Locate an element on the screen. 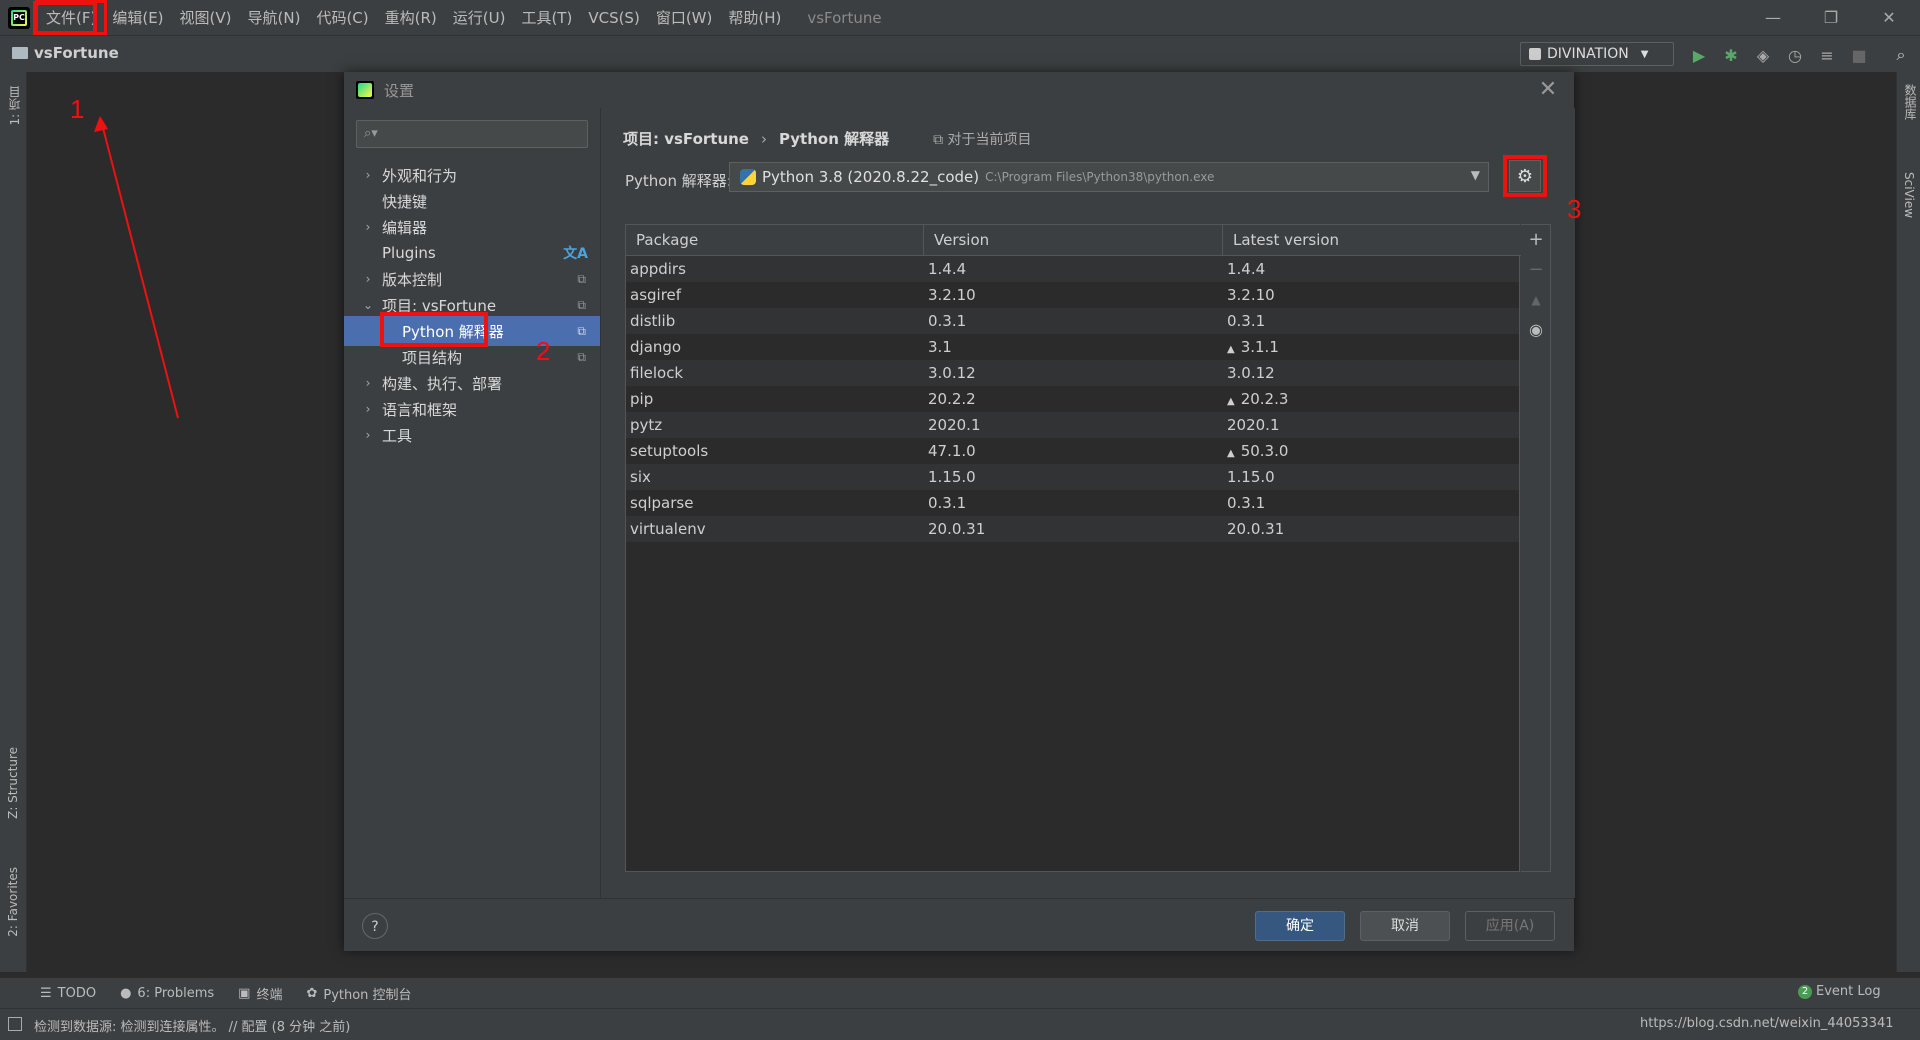 Image resolution: width=1920 pixels, height=1040 pixels. event-log-label: Event Log is located at coordinates (1848, 991).